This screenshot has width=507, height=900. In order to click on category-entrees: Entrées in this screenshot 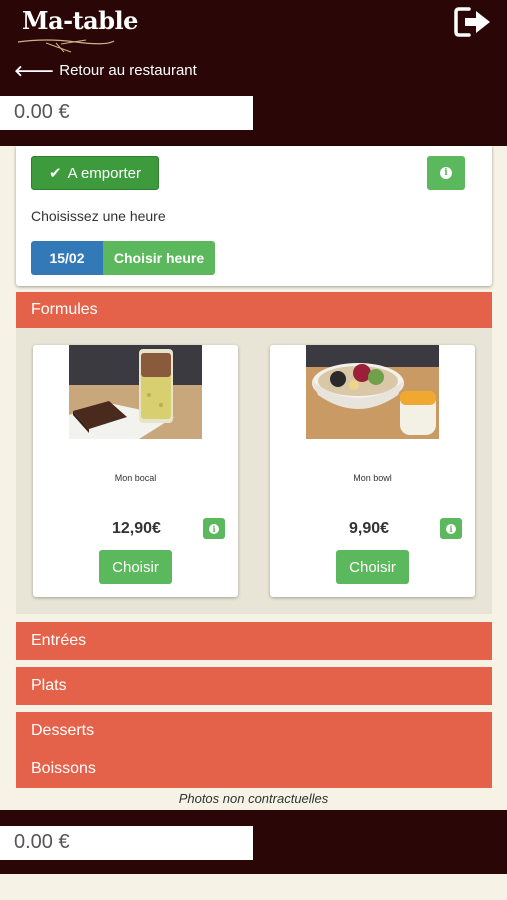, I will do `click(254, 641)`.